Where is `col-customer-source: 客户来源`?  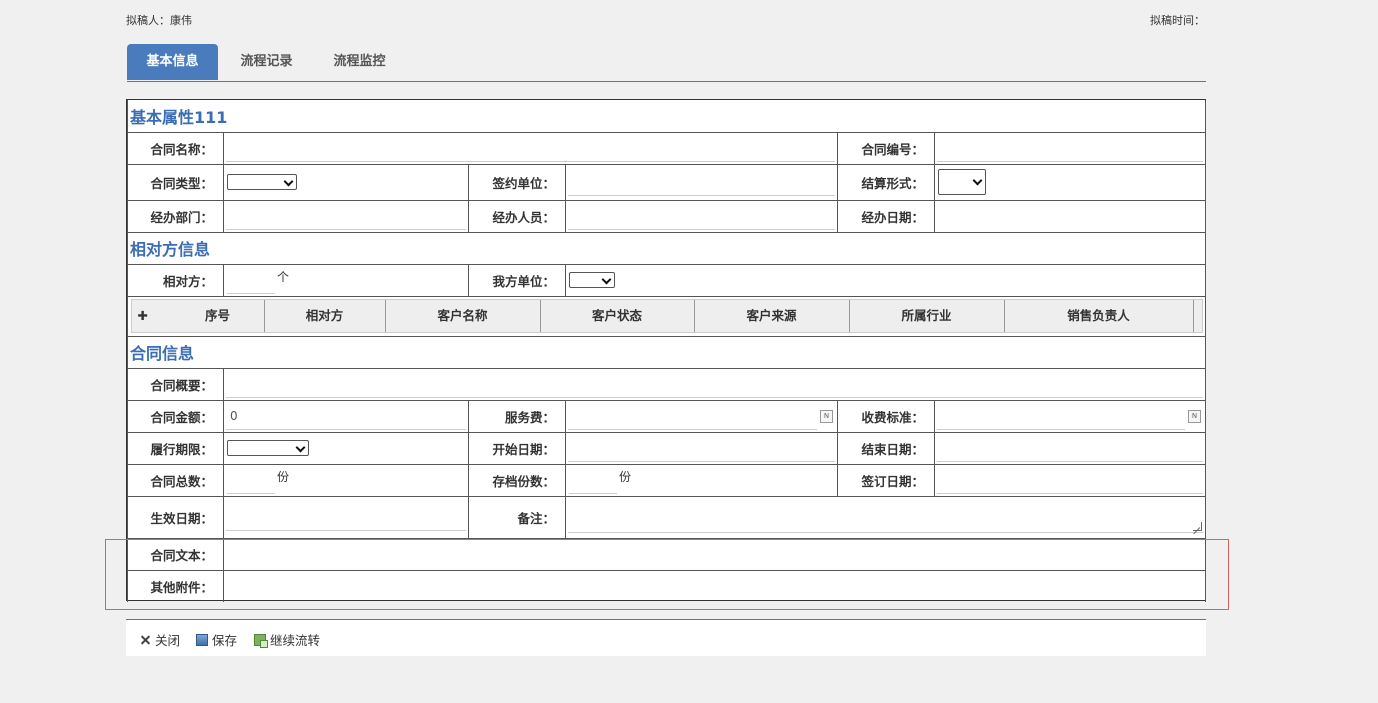 col-customer-source: 客户来源 is located at coordinates (772, 316).